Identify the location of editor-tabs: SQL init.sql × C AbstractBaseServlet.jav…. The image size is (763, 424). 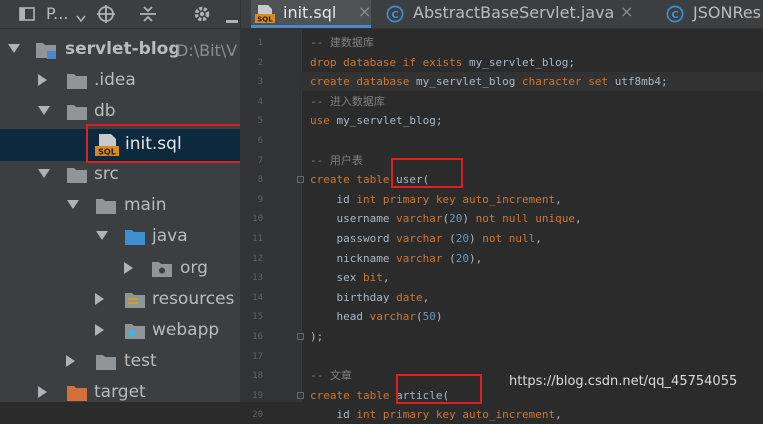
(502, 14).